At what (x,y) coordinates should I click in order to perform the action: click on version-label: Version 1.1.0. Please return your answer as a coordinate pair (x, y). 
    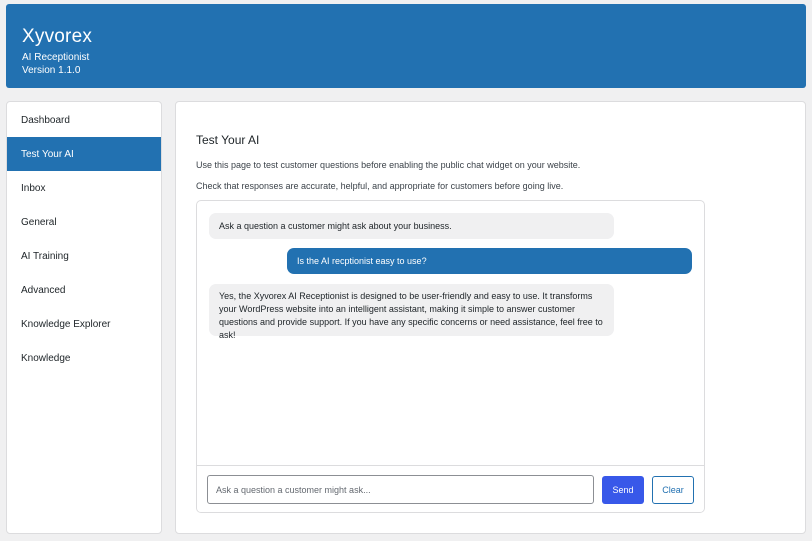
    Looking at the image, I should click on (51, 70).